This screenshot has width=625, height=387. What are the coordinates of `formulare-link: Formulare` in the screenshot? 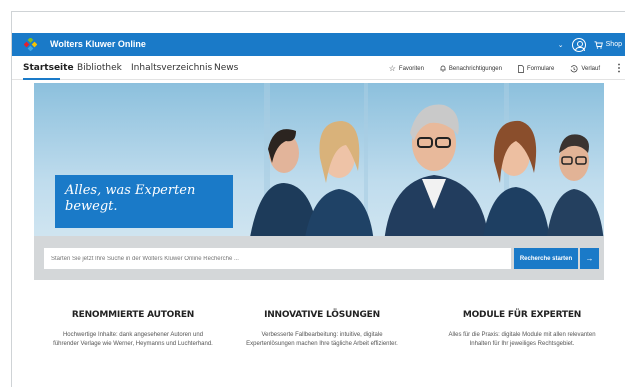 It's located at (536, 68).